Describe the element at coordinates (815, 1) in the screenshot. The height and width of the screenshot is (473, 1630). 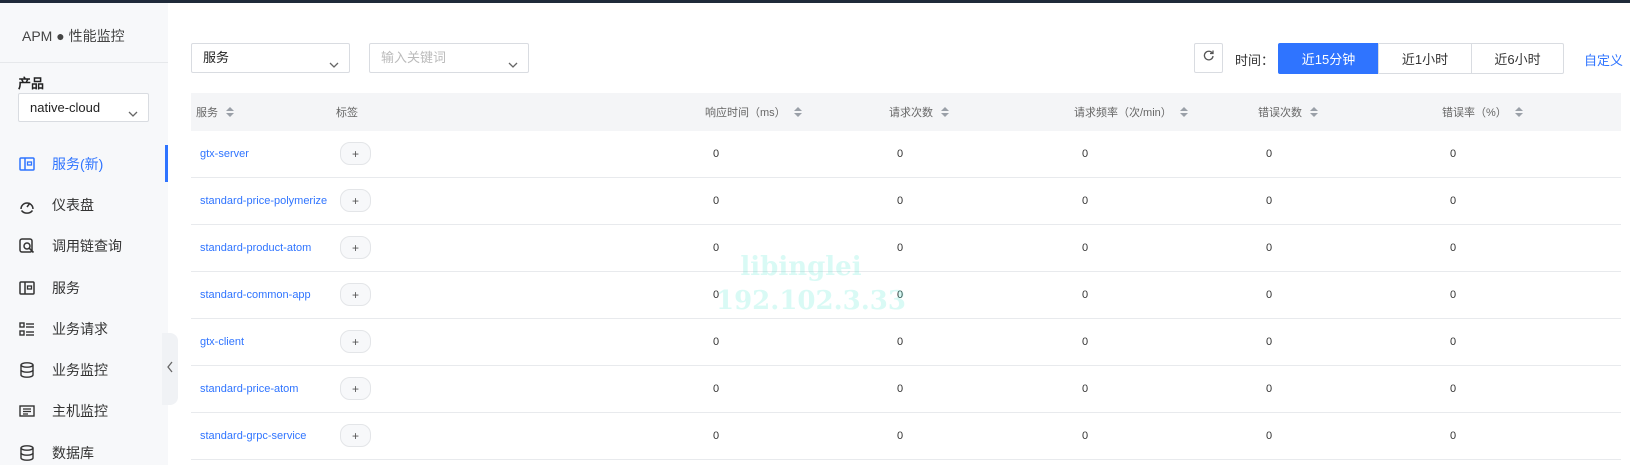
I see `top-bar` at that location.